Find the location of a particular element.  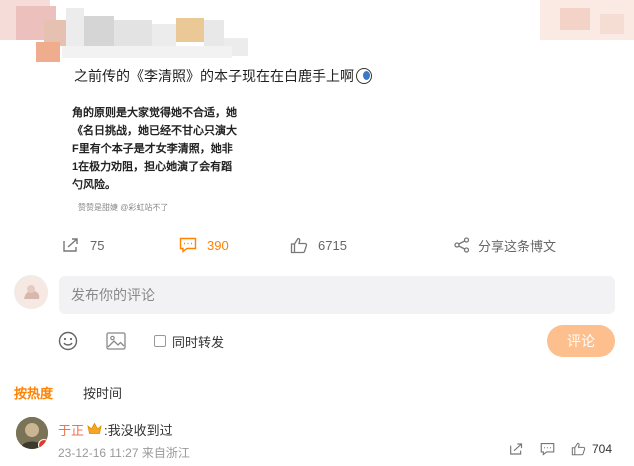

comment-reply-icon is located at coordinates (547, 449).